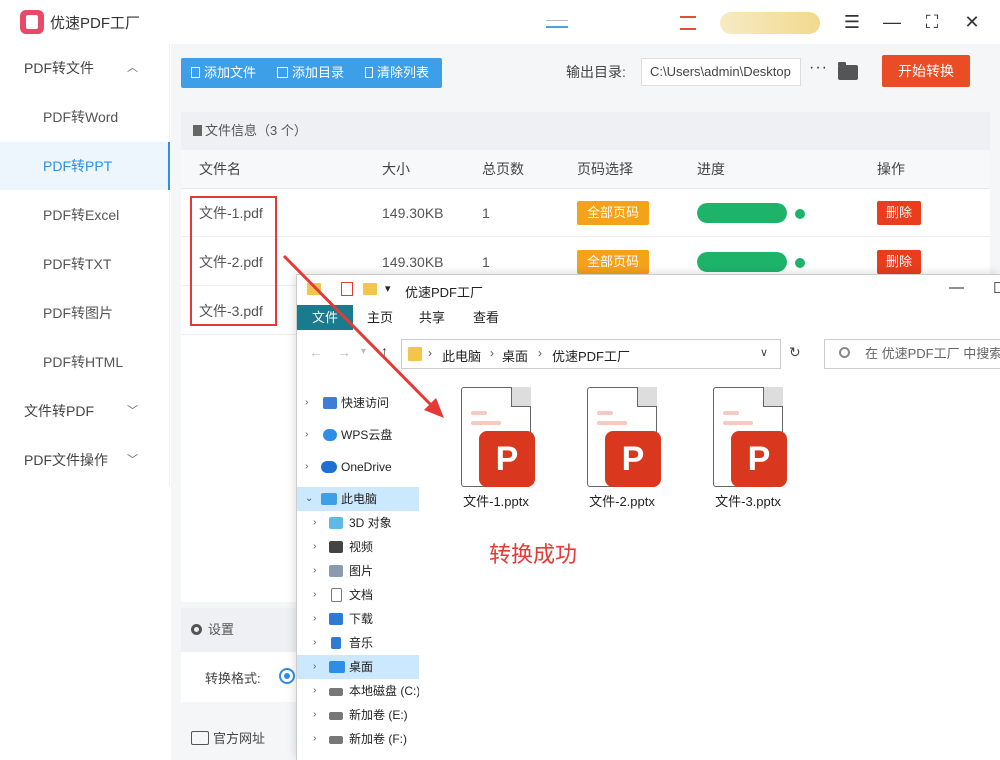 Image resolution: width=1000 pixels, height=760 pixels. What do you see at coordinates (764, 352) in the screenshot?
I see `chevron-down-icon: ∨` at bounding box center [764, 352].